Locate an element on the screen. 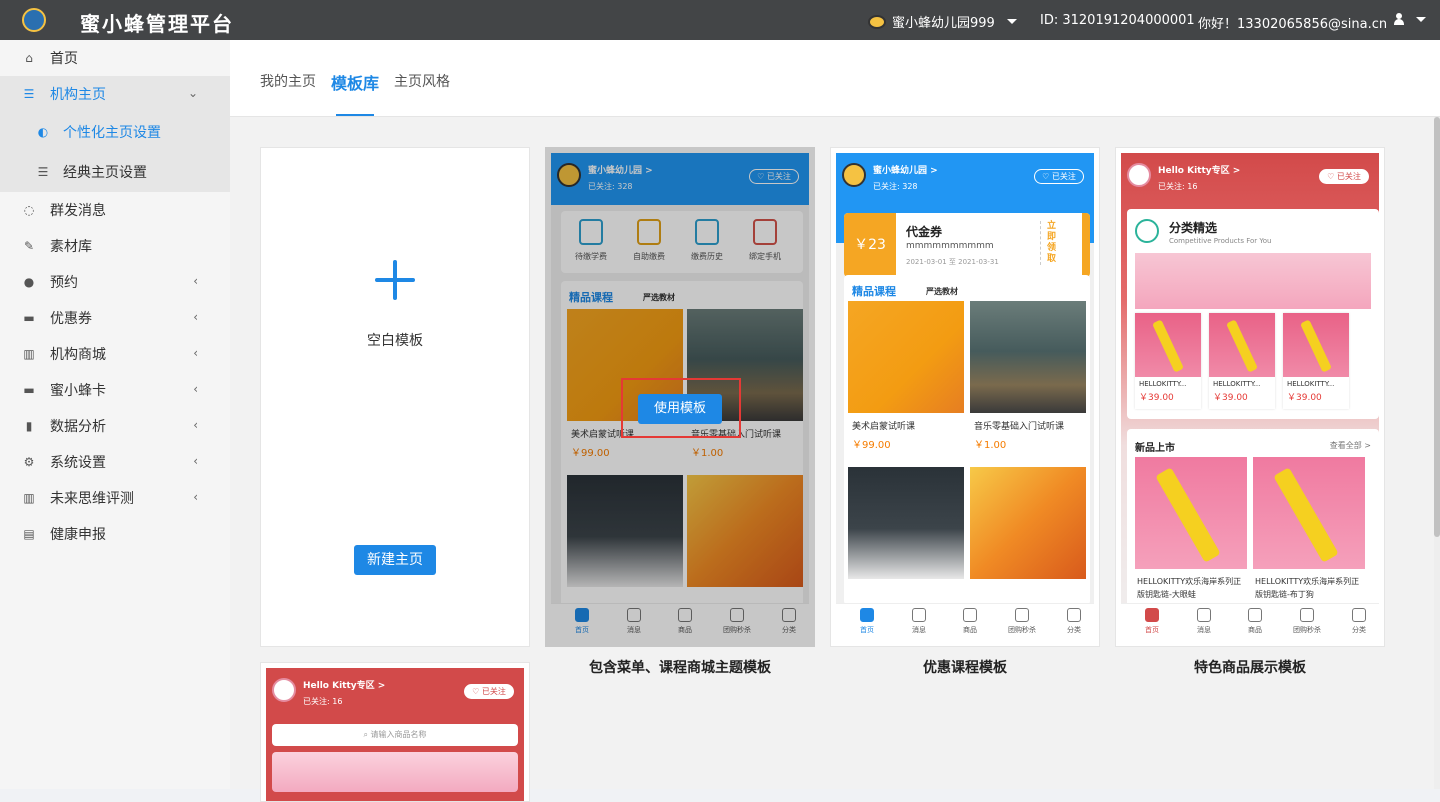  tab-my-home: 我的主页 is located at coordinates (288, 81).